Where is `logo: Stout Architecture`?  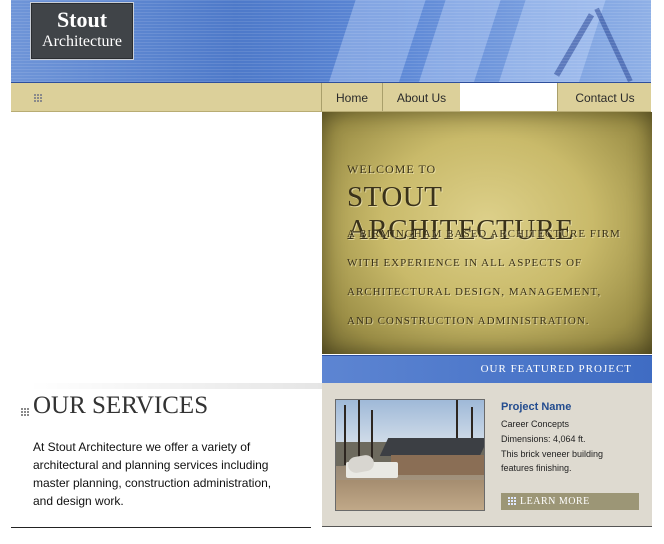 logo: Stout Architecture is located at coordinates (82, 31).